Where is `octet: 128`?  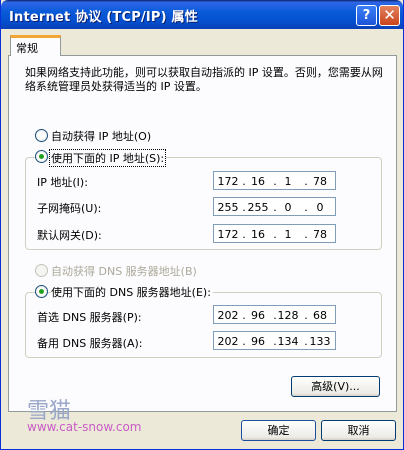
octet: 128 is located at coordinates (288, 315).